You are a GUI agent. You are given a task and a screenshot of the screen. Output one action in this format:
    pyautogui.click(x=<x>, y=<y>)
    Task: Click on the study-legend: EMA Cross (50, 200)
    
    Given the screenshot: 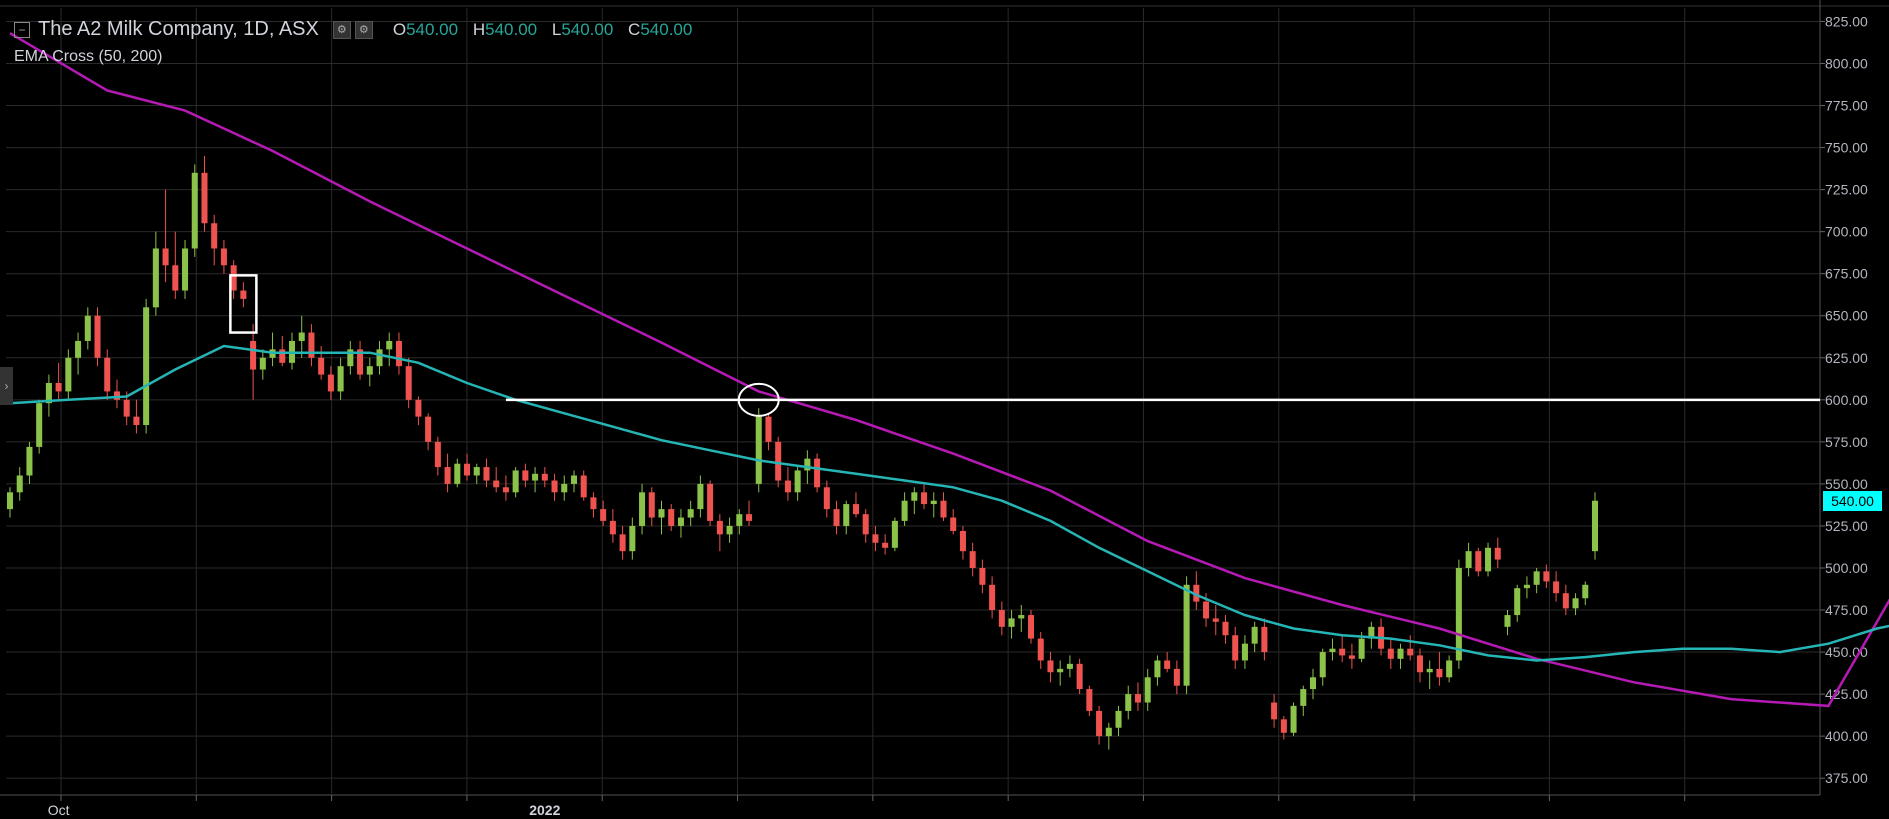 What is the action you would take?
    pyautogui.click(x=88, y=57)
    